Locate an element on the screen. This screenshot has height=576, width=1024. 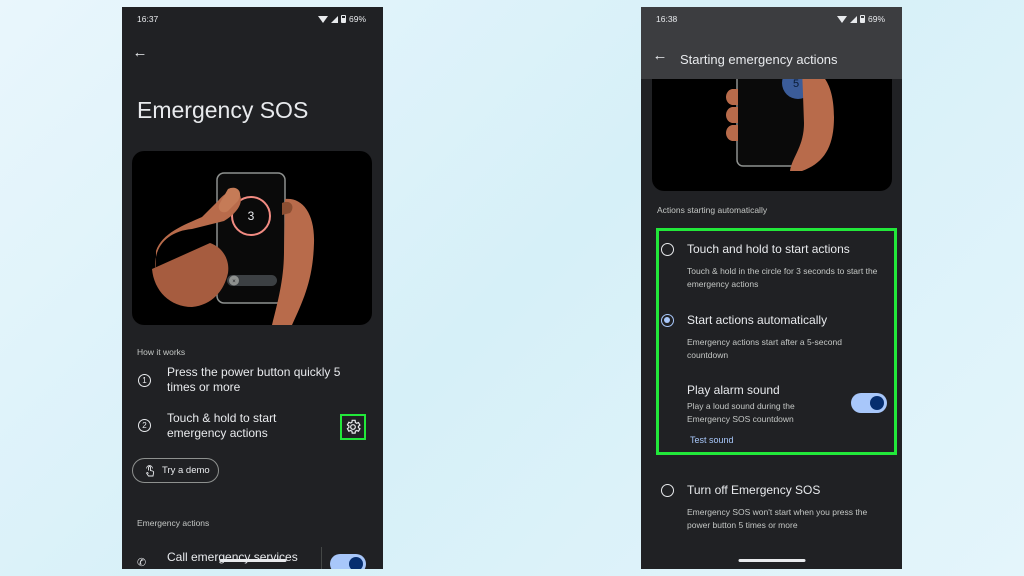
alarm-title: Play alarm sound is located at coordinates (733, 390).